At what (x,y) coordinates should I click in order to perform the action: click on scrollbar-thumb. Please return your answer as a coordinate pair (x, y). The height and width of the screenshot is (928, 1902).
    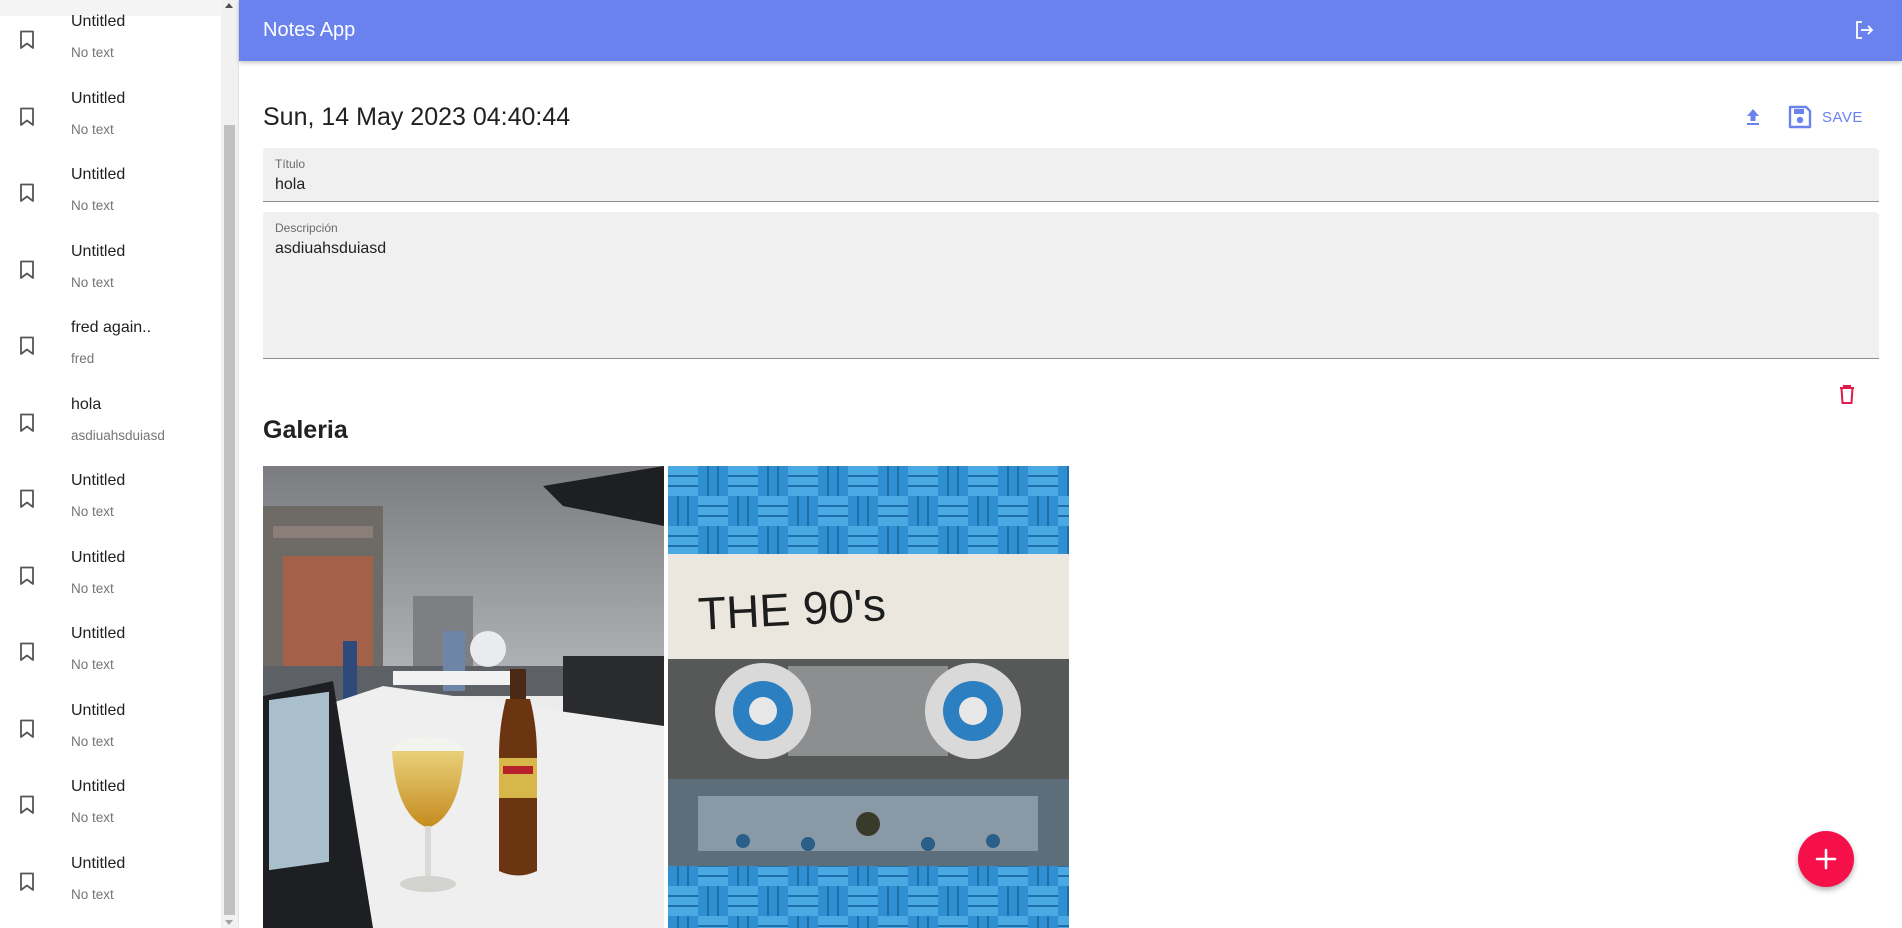
    Looking at the image, I should click on (229, 520).